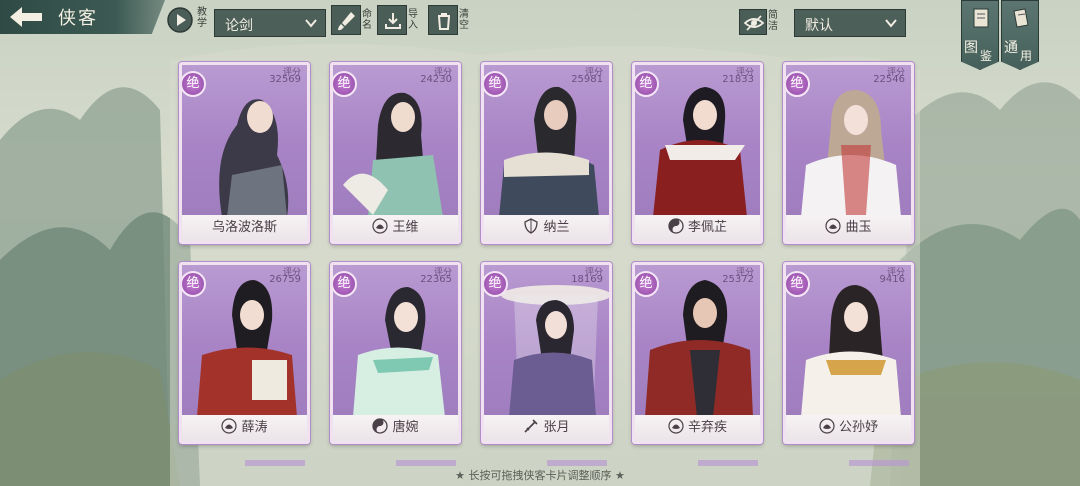 This screenshot has height=486, width=1080. Describe the element at coordinates (773, 21) in the screenshot. I see `filter-label: 简洁` at that location.